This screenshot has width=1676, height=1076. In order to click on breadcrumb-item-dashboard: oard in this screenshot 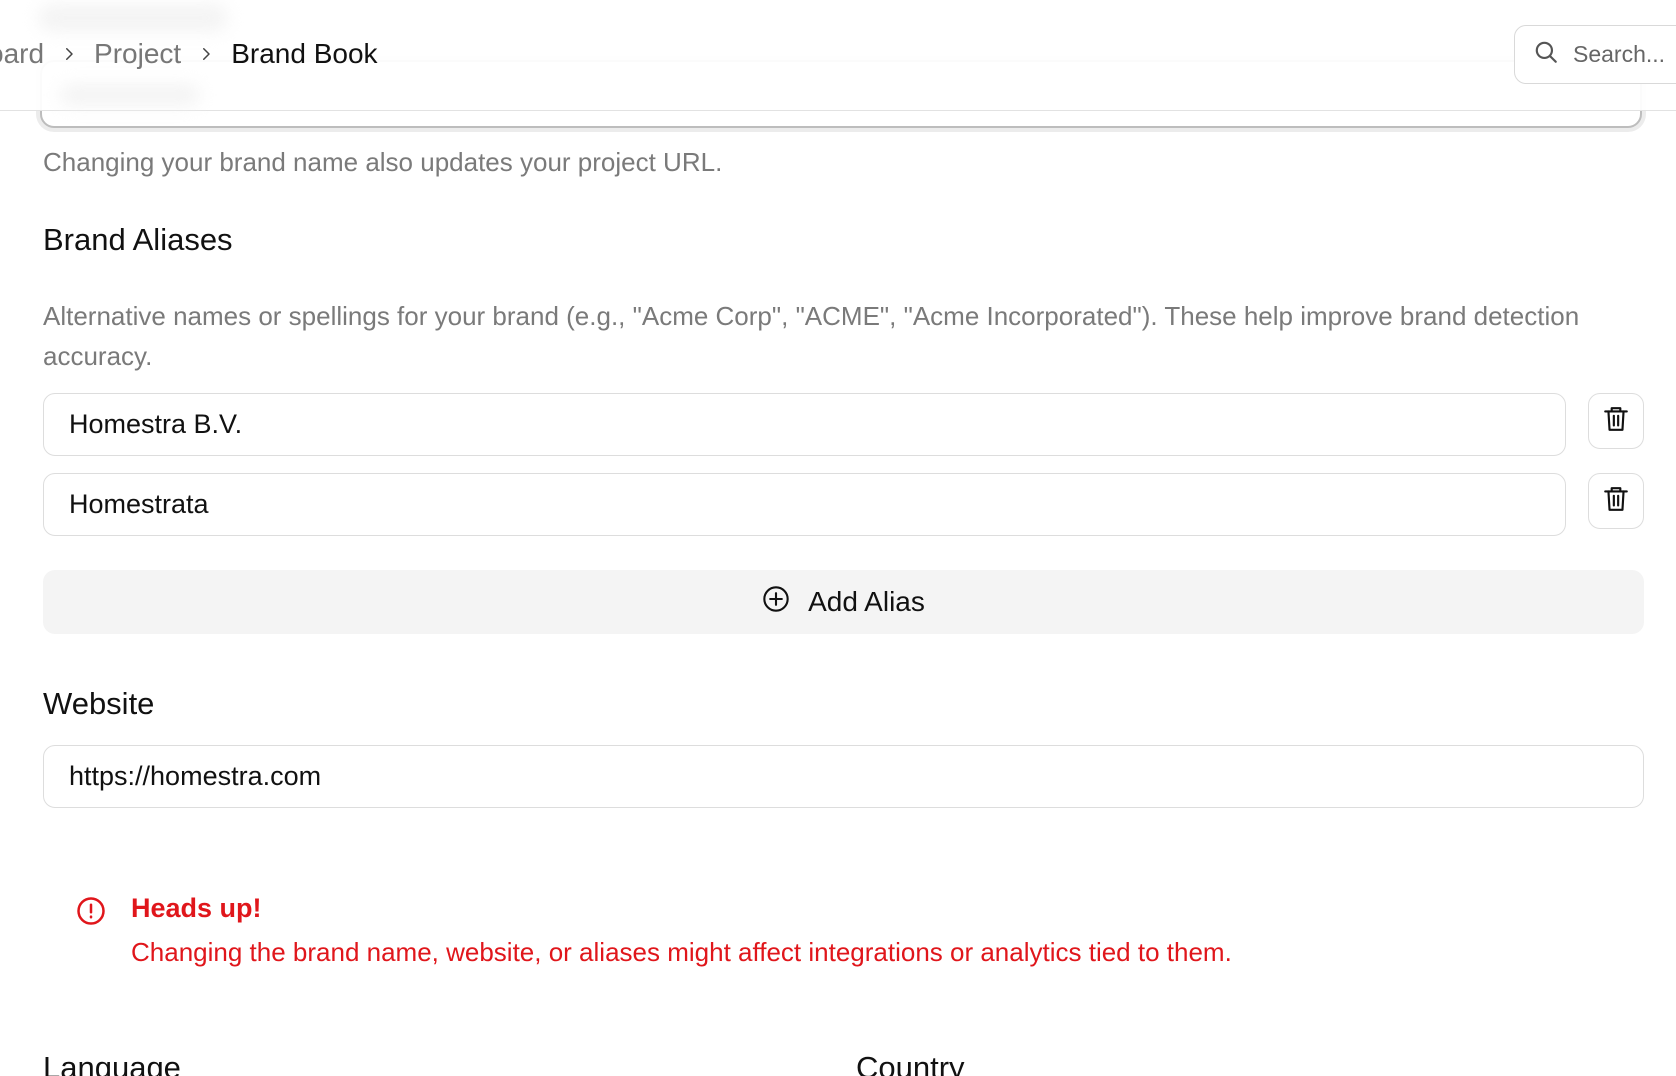, I will do `click(22, 54)`.